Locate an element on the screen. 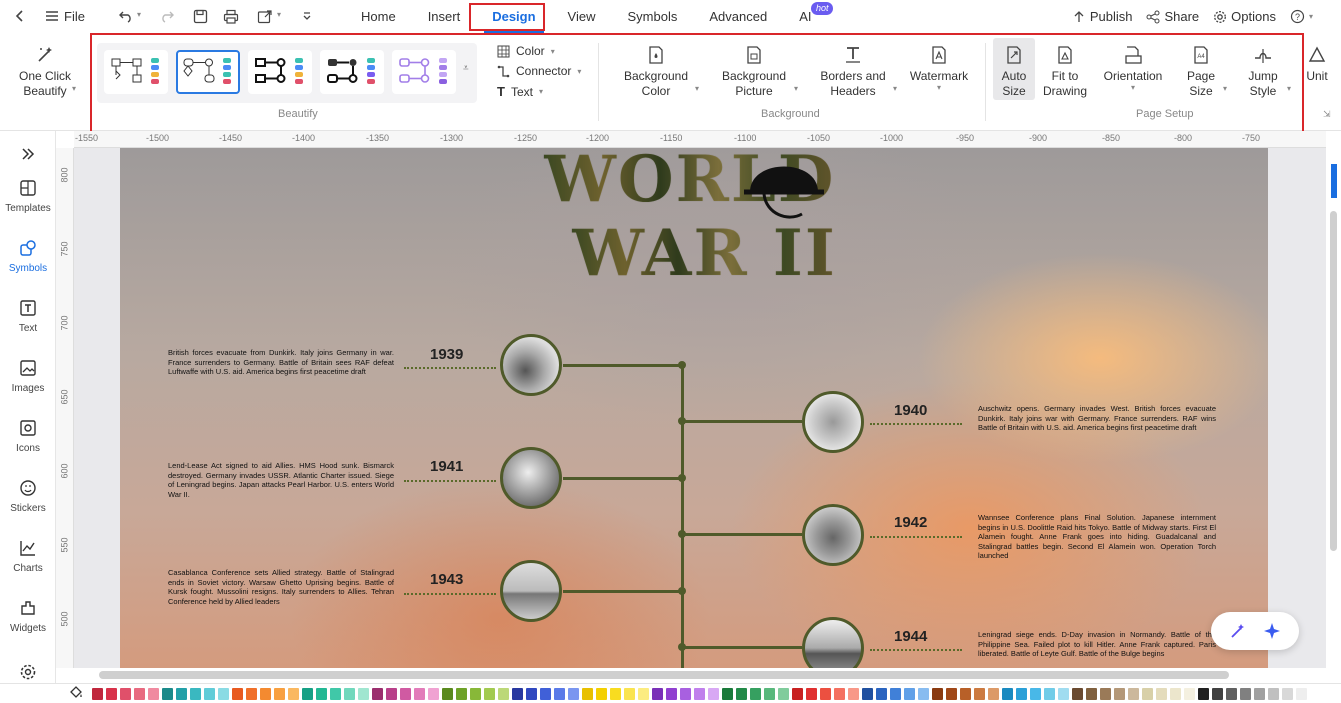  tab-home: Home is located at coordinates (378, 16).